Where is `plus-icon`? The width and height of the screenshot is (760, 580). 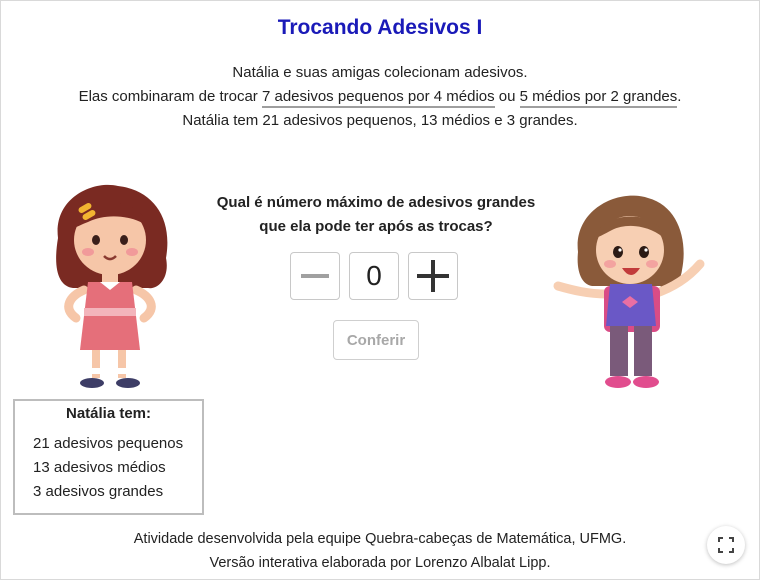 plus-icon is located at coordinates (433, 276).